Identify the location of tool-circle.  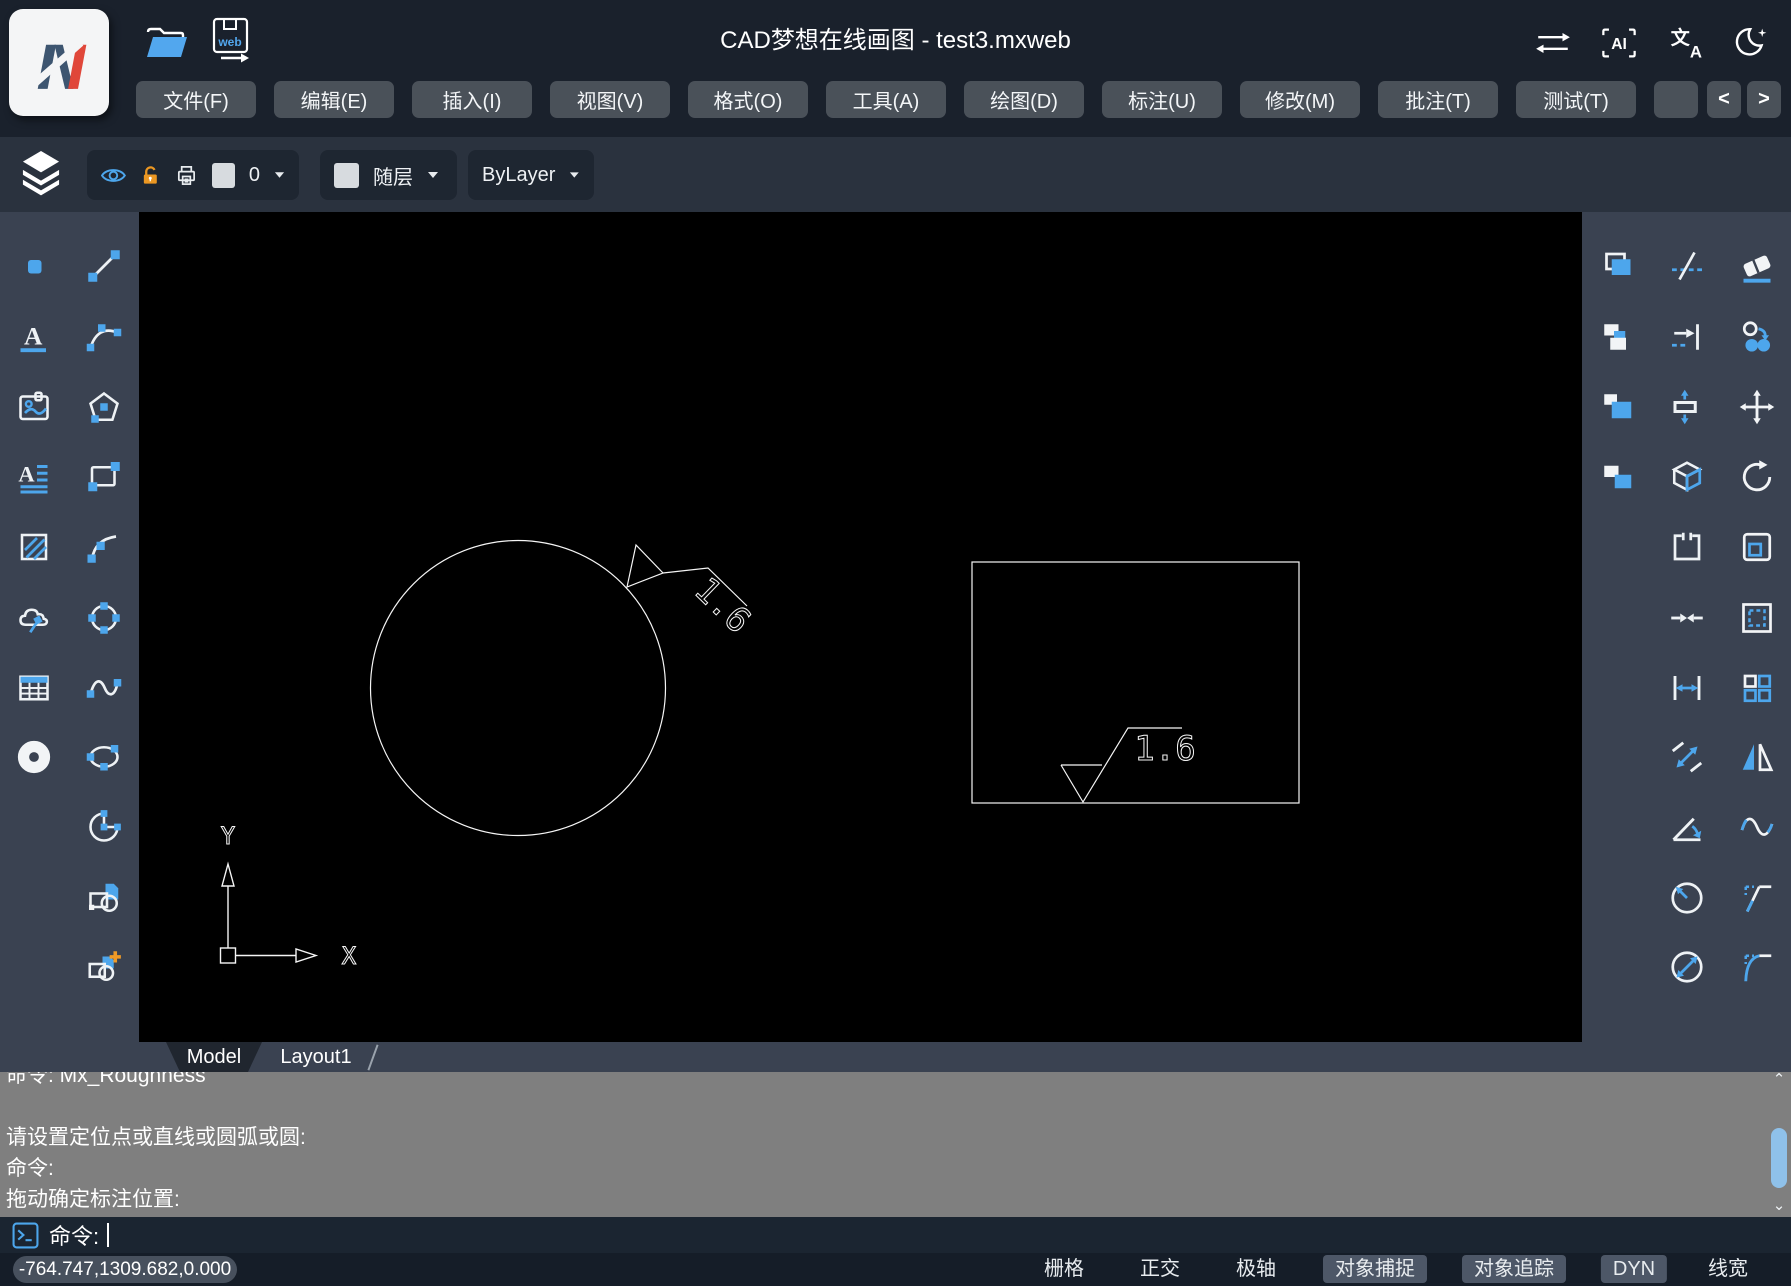
(104, 618).